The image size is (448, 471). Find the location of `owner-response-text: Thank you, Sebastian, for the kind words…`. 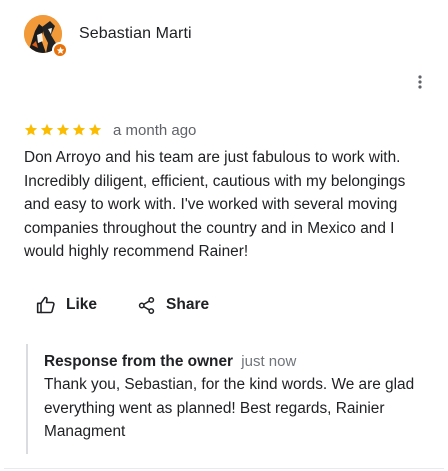

owner-response-text: Thank you, Sebastian, for the kind words… is located at coordinates (229, 408).